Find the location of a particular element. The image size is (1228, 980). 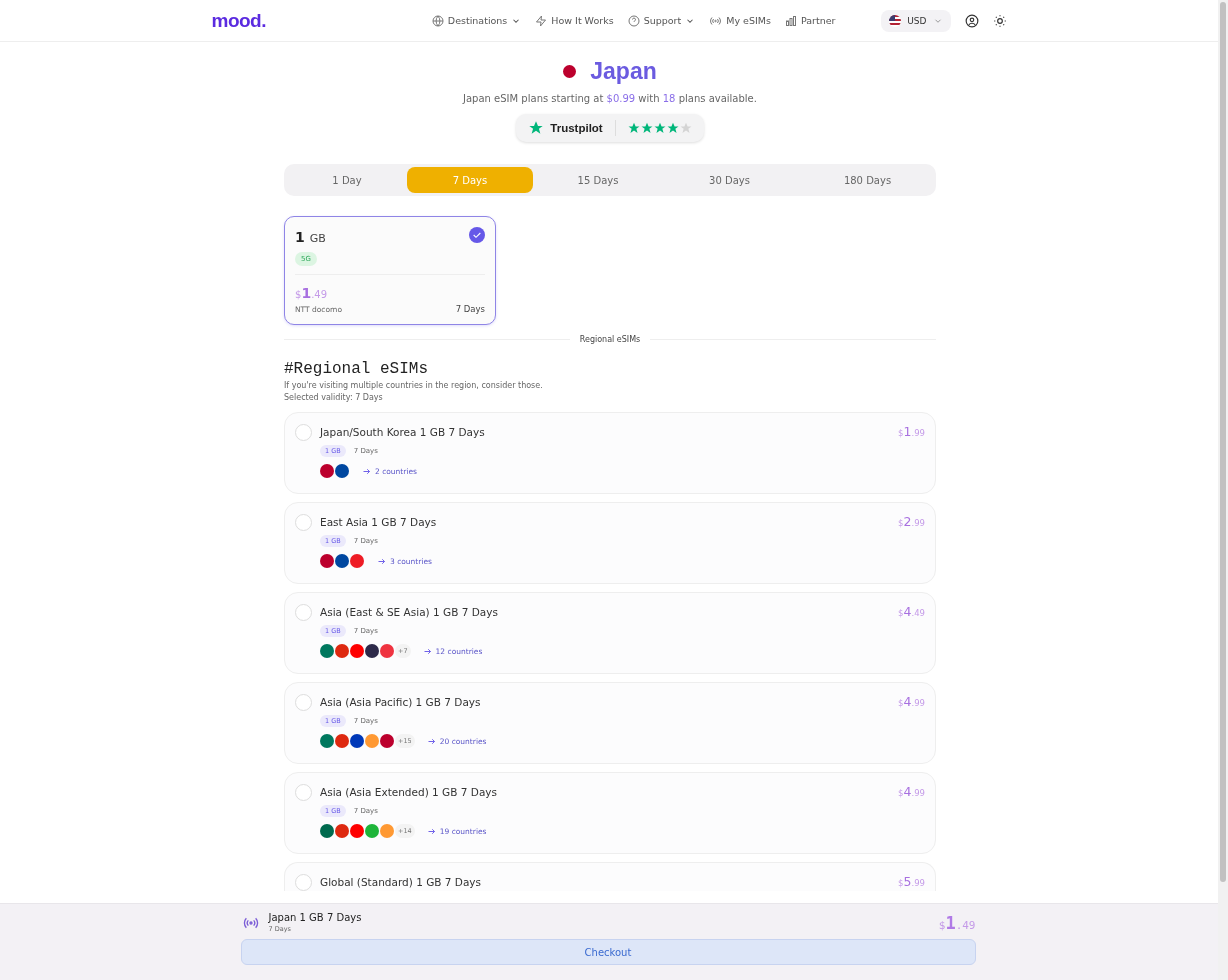

globe-icon is located at coordinates (437, 20).